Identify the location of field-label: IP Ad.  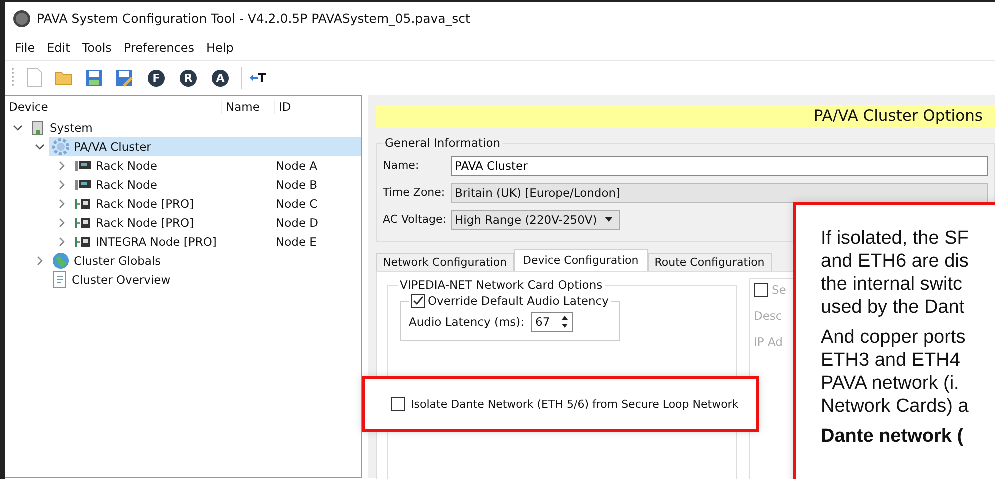
(768, 342).